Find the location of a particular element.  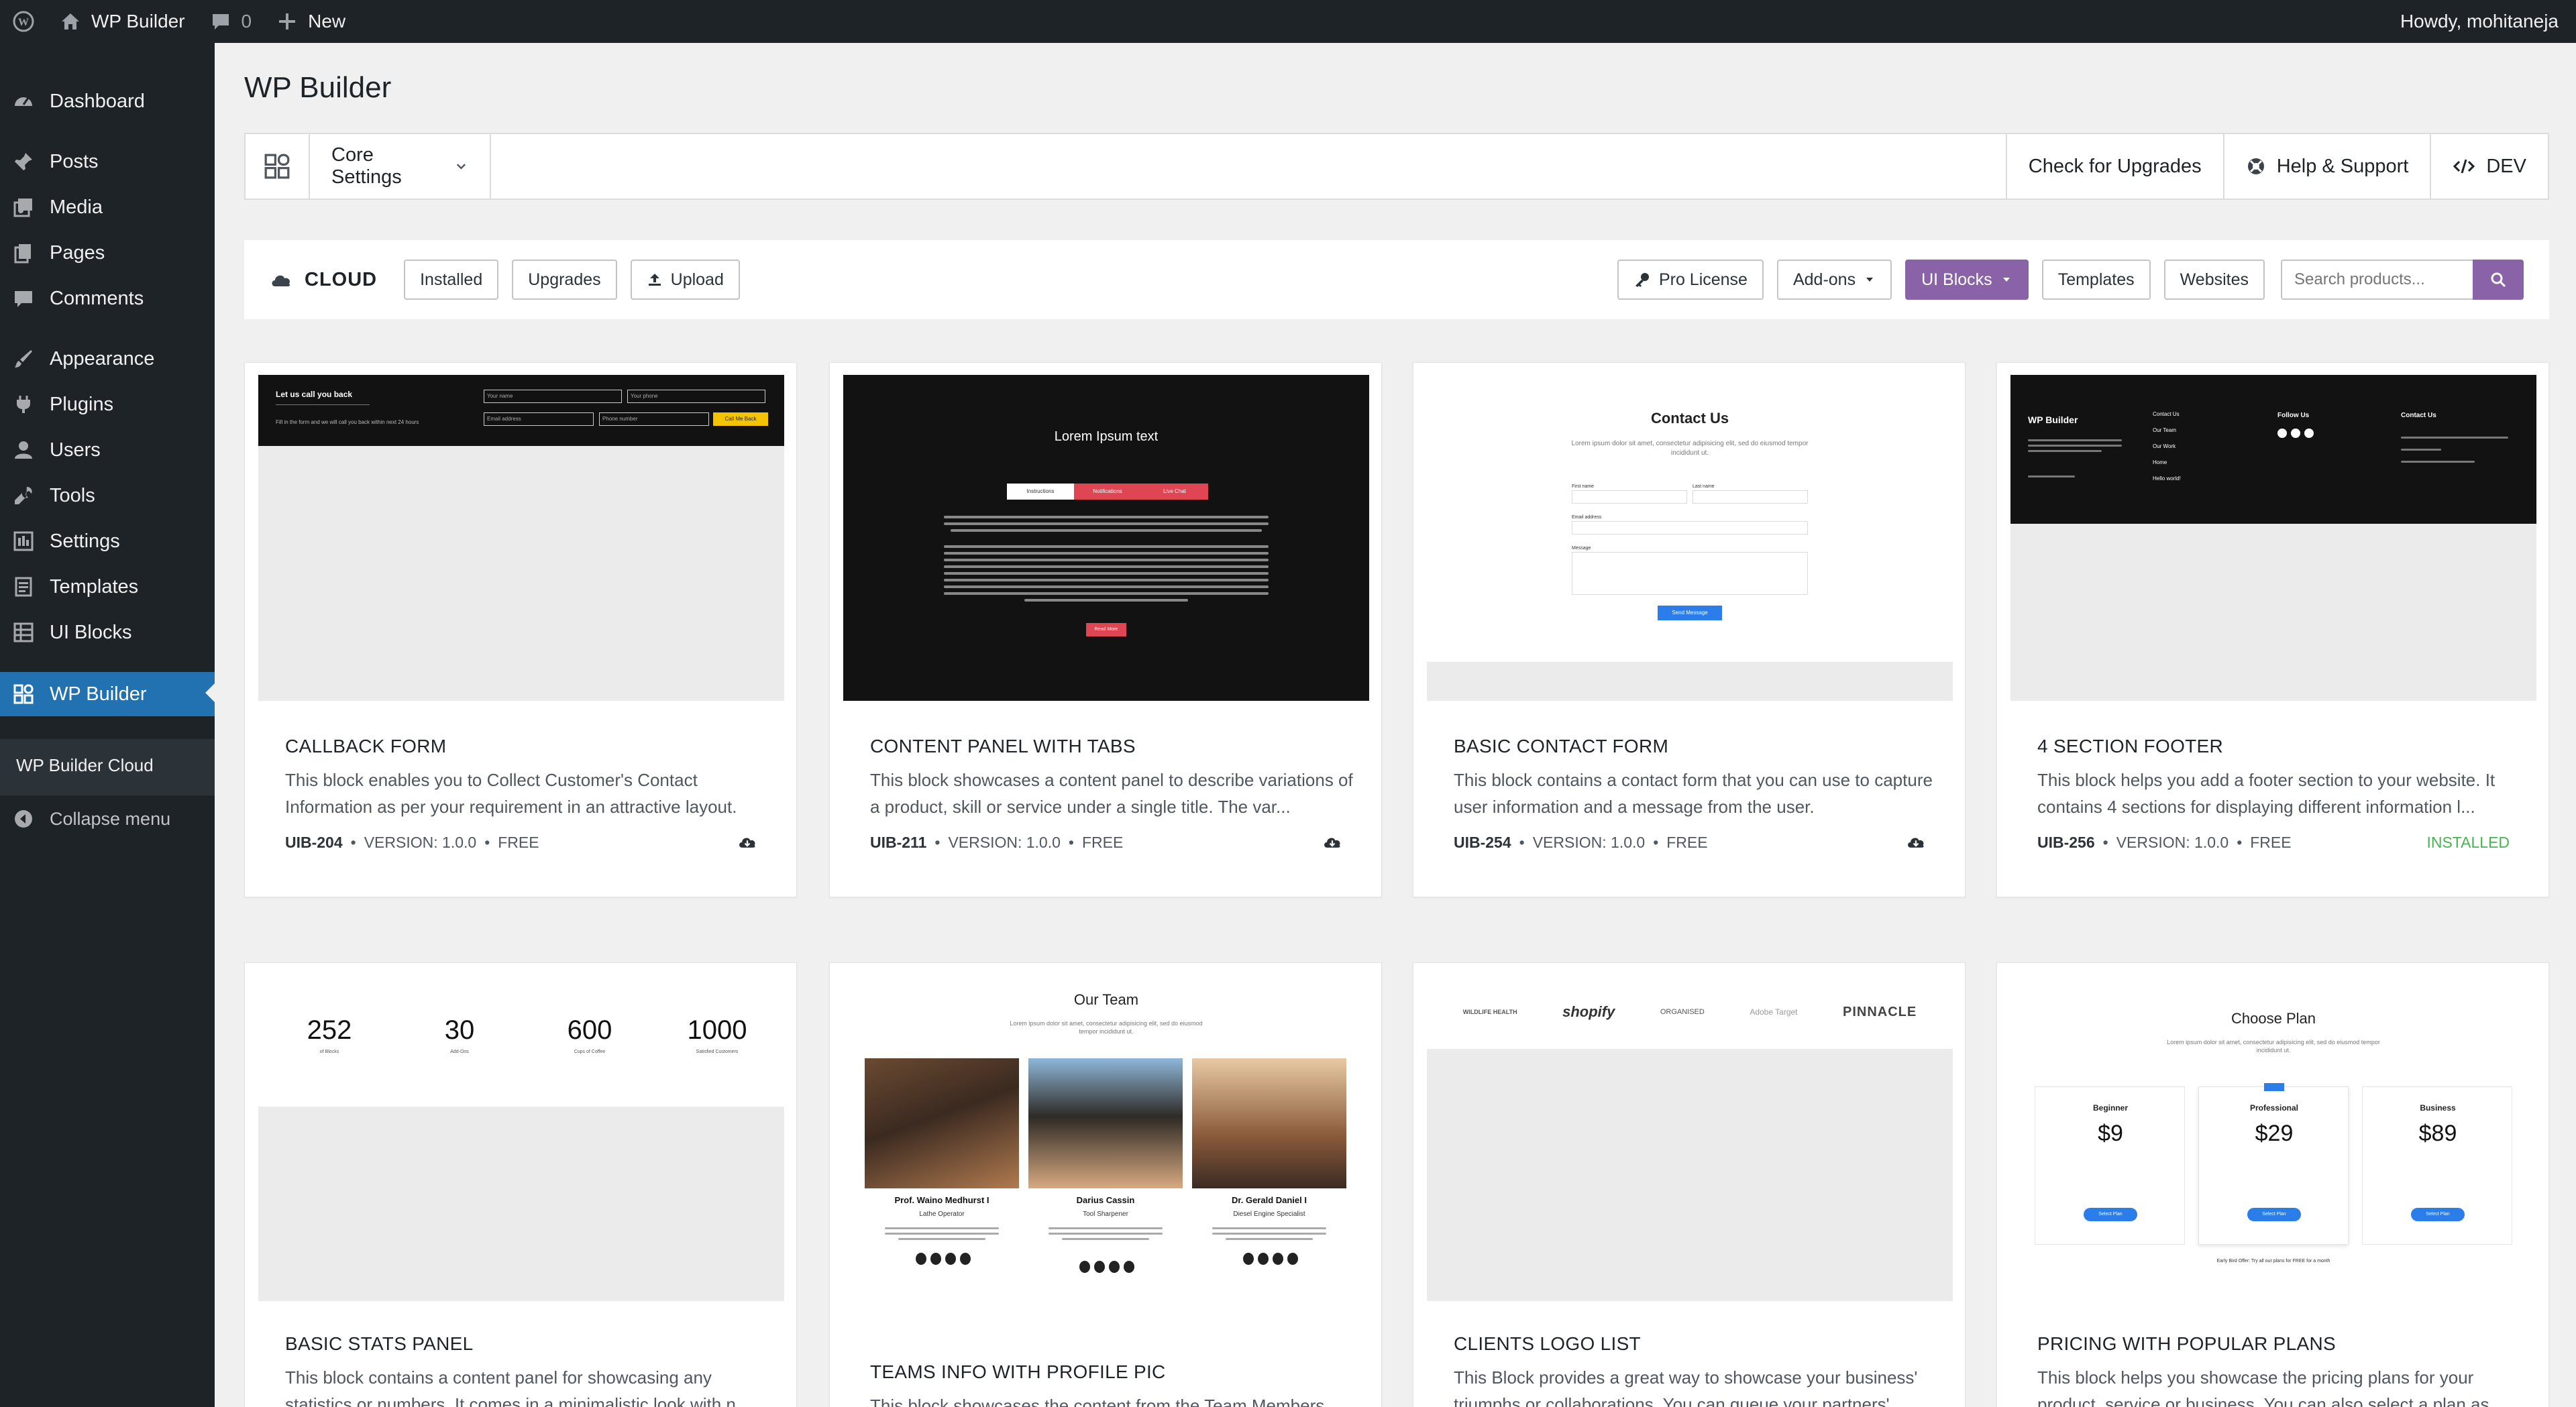

sidebar-item-label: Settings is located at coordinates (85, 541).